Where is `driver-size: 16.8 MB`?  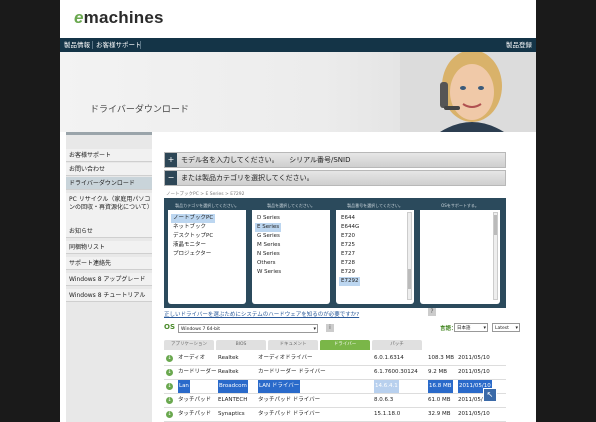 driver-size: 16.8 MB is located at coordinates (440, 386).